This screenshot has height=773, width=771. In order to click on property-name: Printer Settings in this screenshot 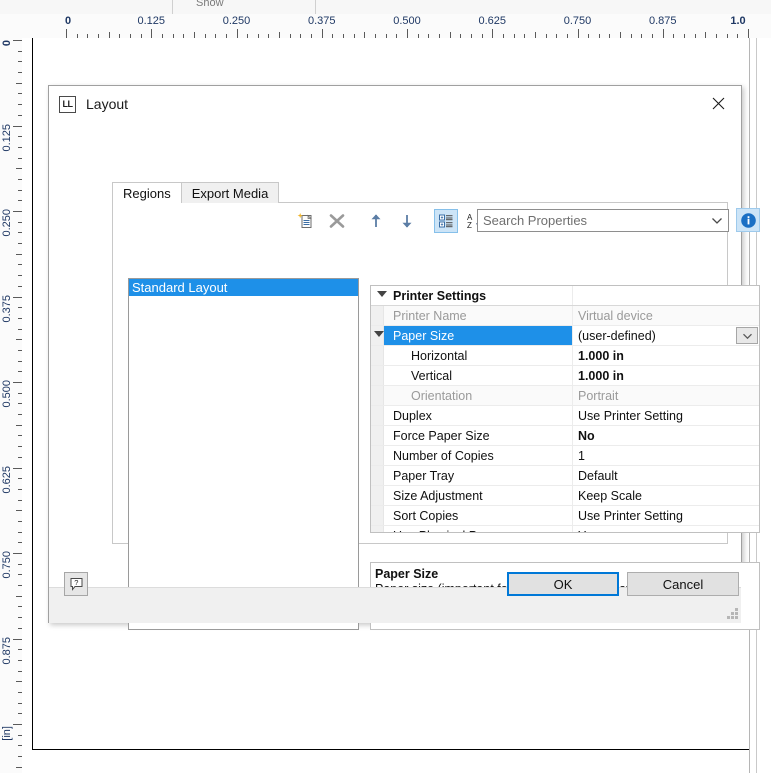, I will do `click(472, 295)`.